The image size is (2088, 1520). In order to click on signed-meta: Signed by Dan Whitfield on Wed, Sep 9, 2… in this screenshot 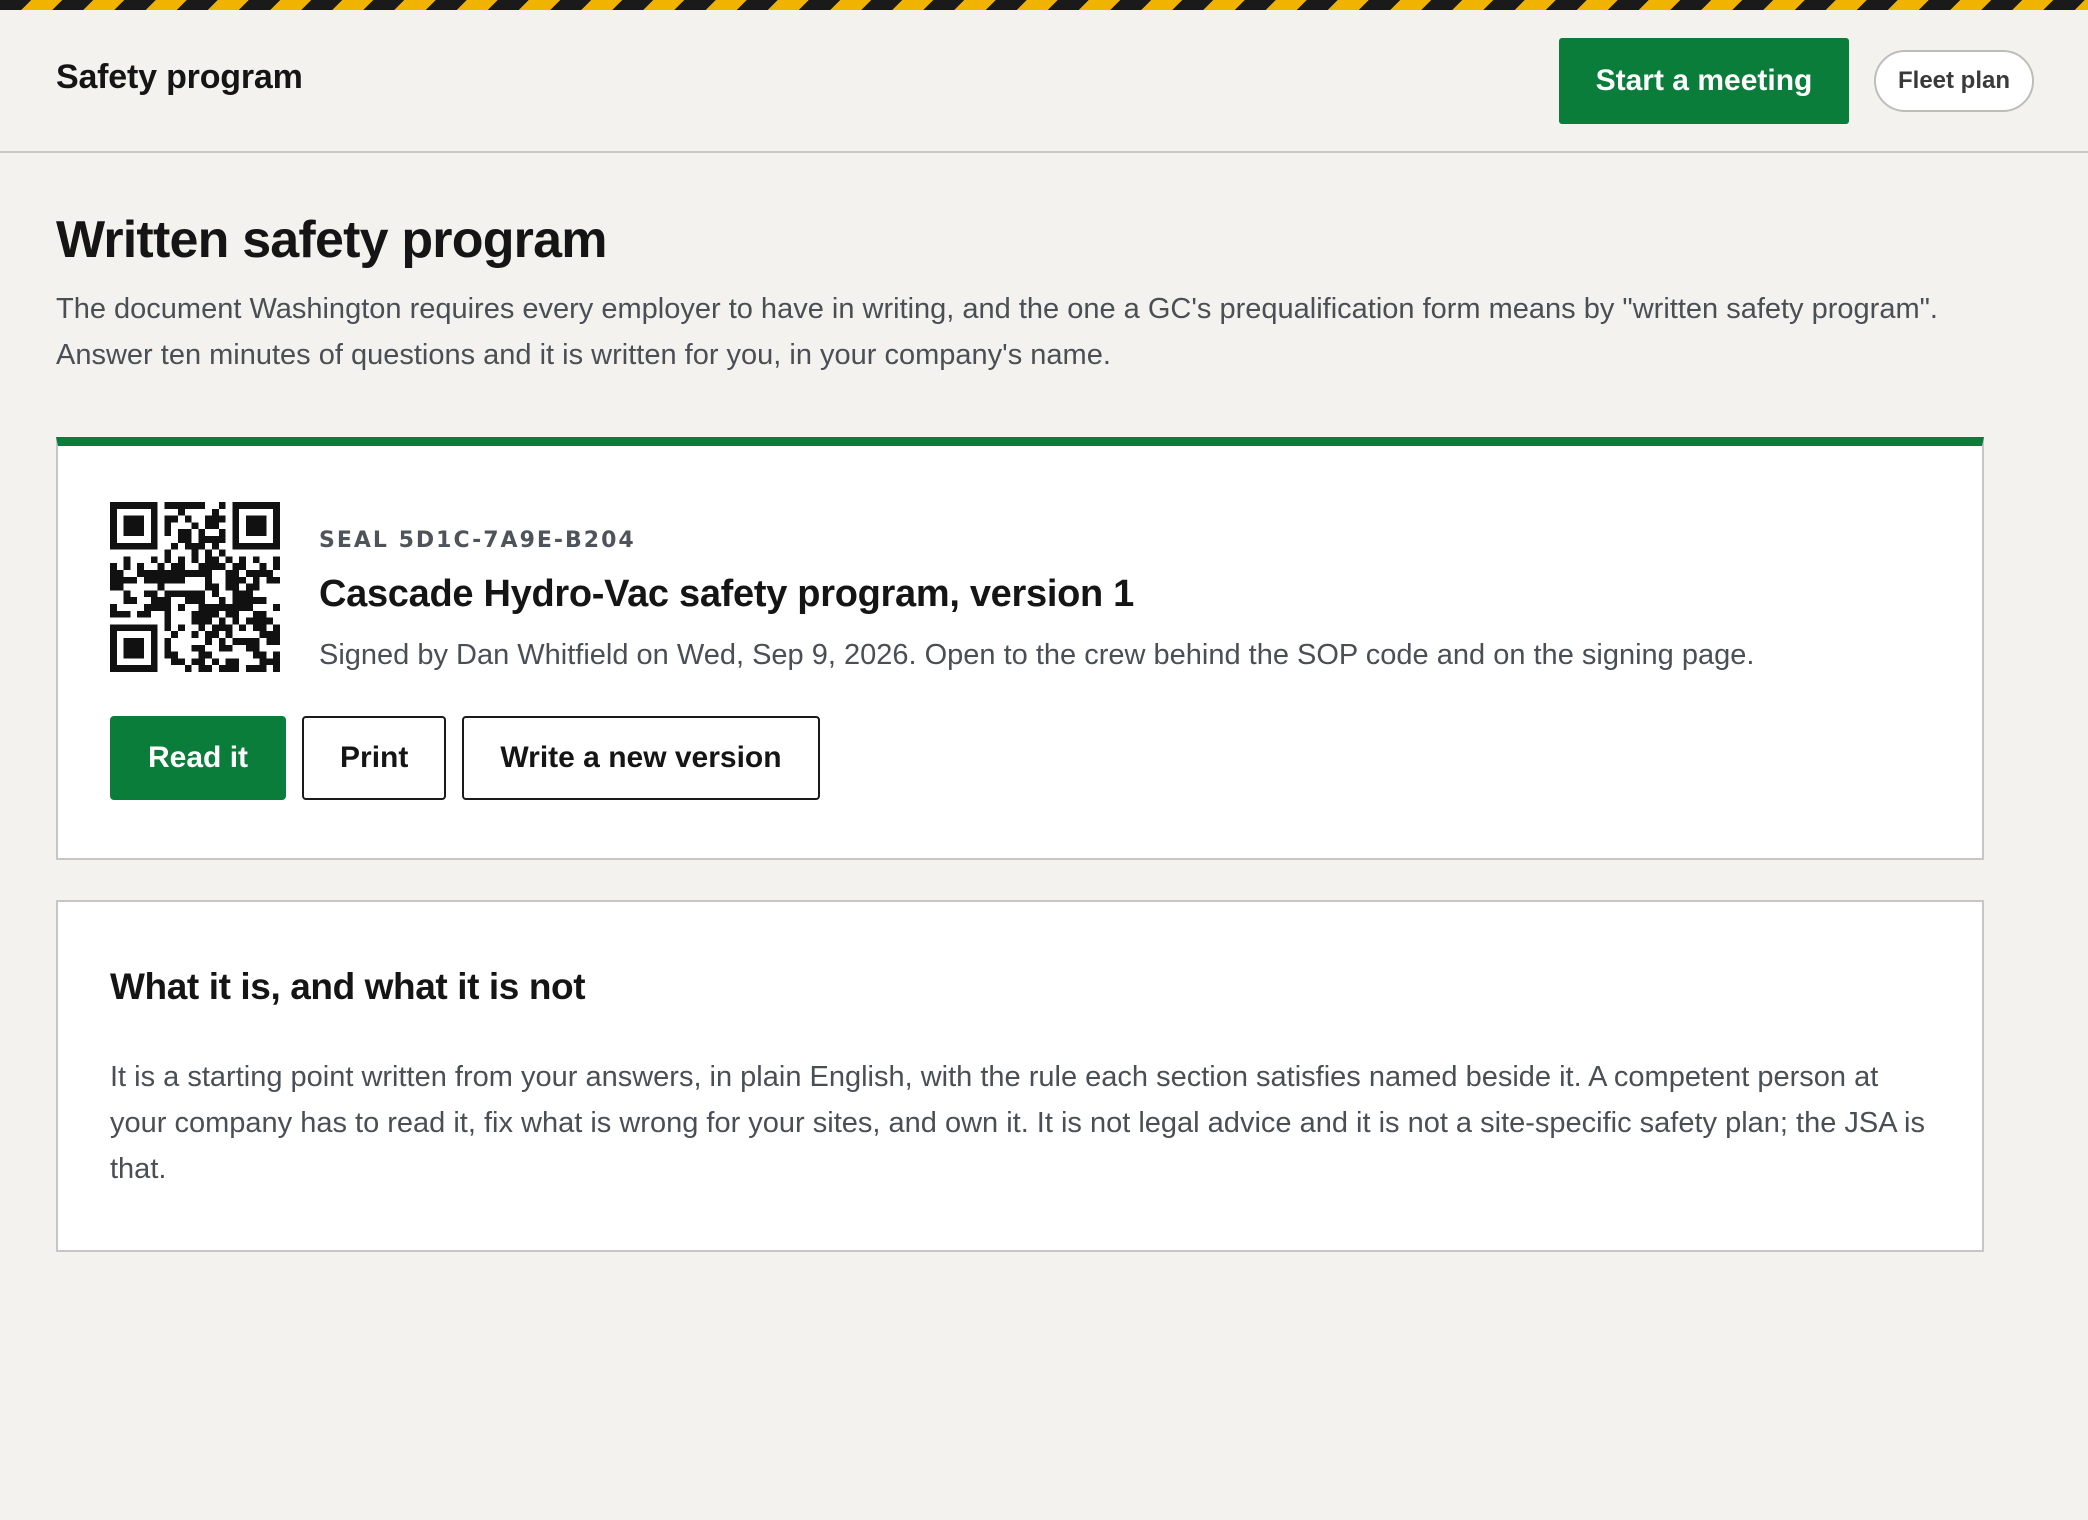, I will do `click(1037, 655)`.